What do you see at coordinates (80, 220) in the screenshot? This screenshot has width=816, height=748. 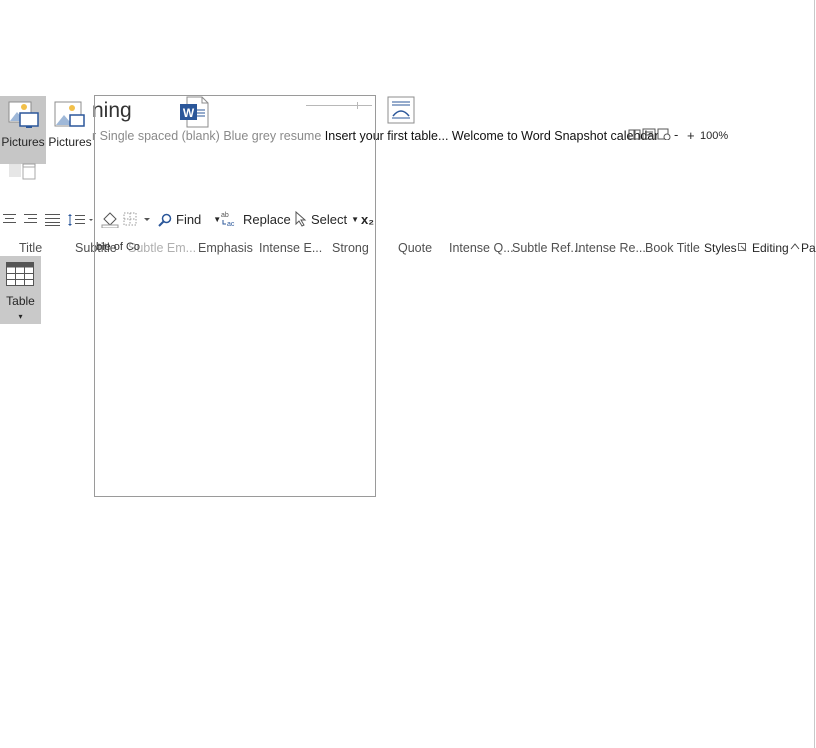 I see `line-spacing-icon` at bounding box center [80, 220].